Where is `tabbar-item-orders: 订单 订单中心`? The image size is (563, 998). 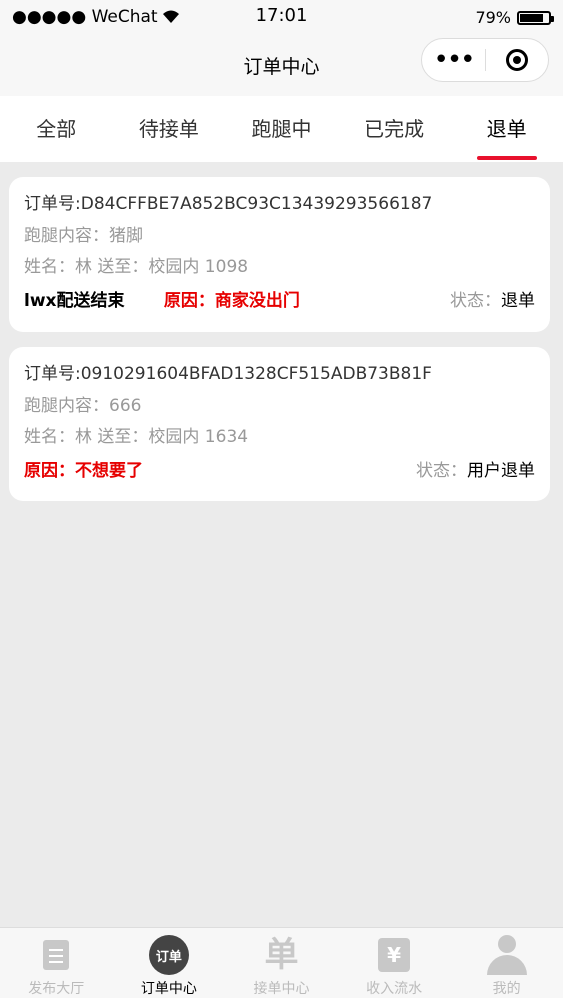 tabbar-item-orders: 订单 订单中心 is located at coordinates (169, 963).